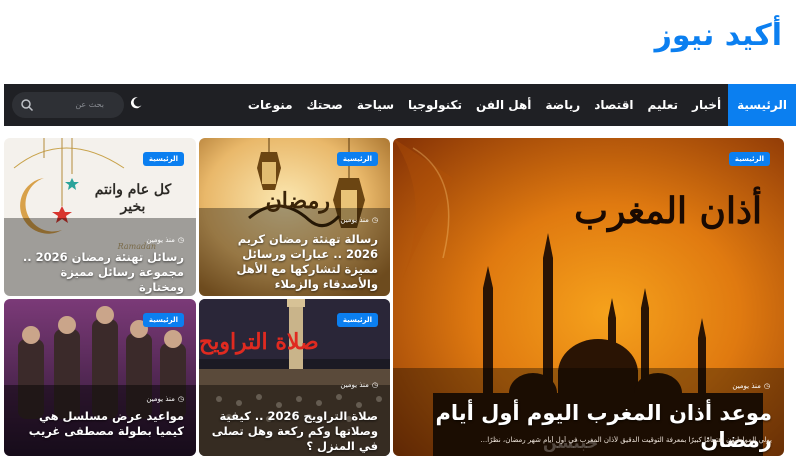 Image resolution: width=800 pixels, height=460 pixels. Describe the element at coordinates (375, 105) in the screenshot. I see `nav-item-7: سياحة` at that location.